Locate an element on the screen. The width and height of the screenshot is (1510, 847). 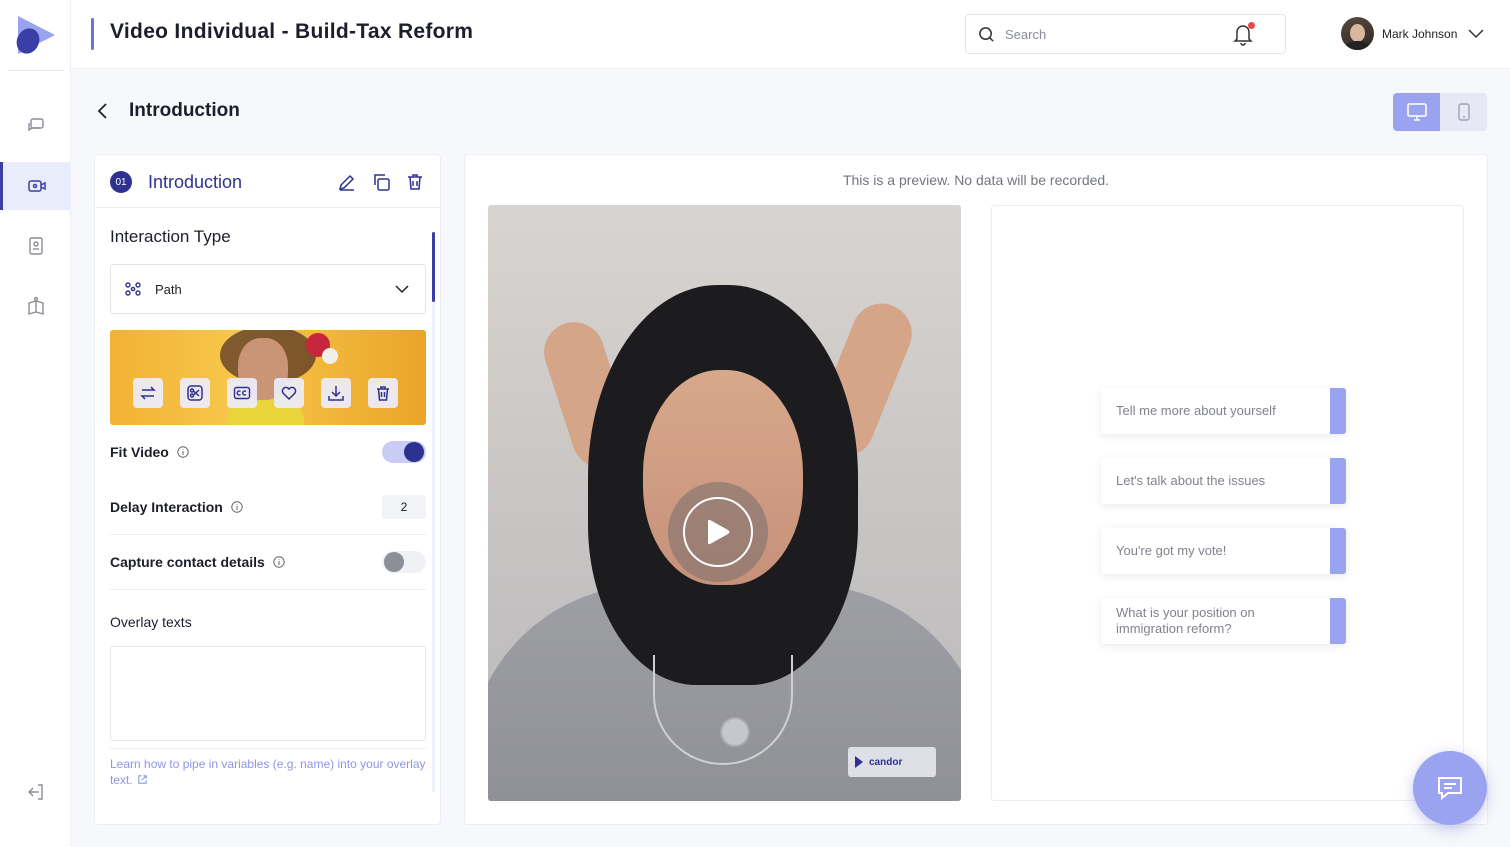
video-camera-icon is located at coordinates (37, 186).